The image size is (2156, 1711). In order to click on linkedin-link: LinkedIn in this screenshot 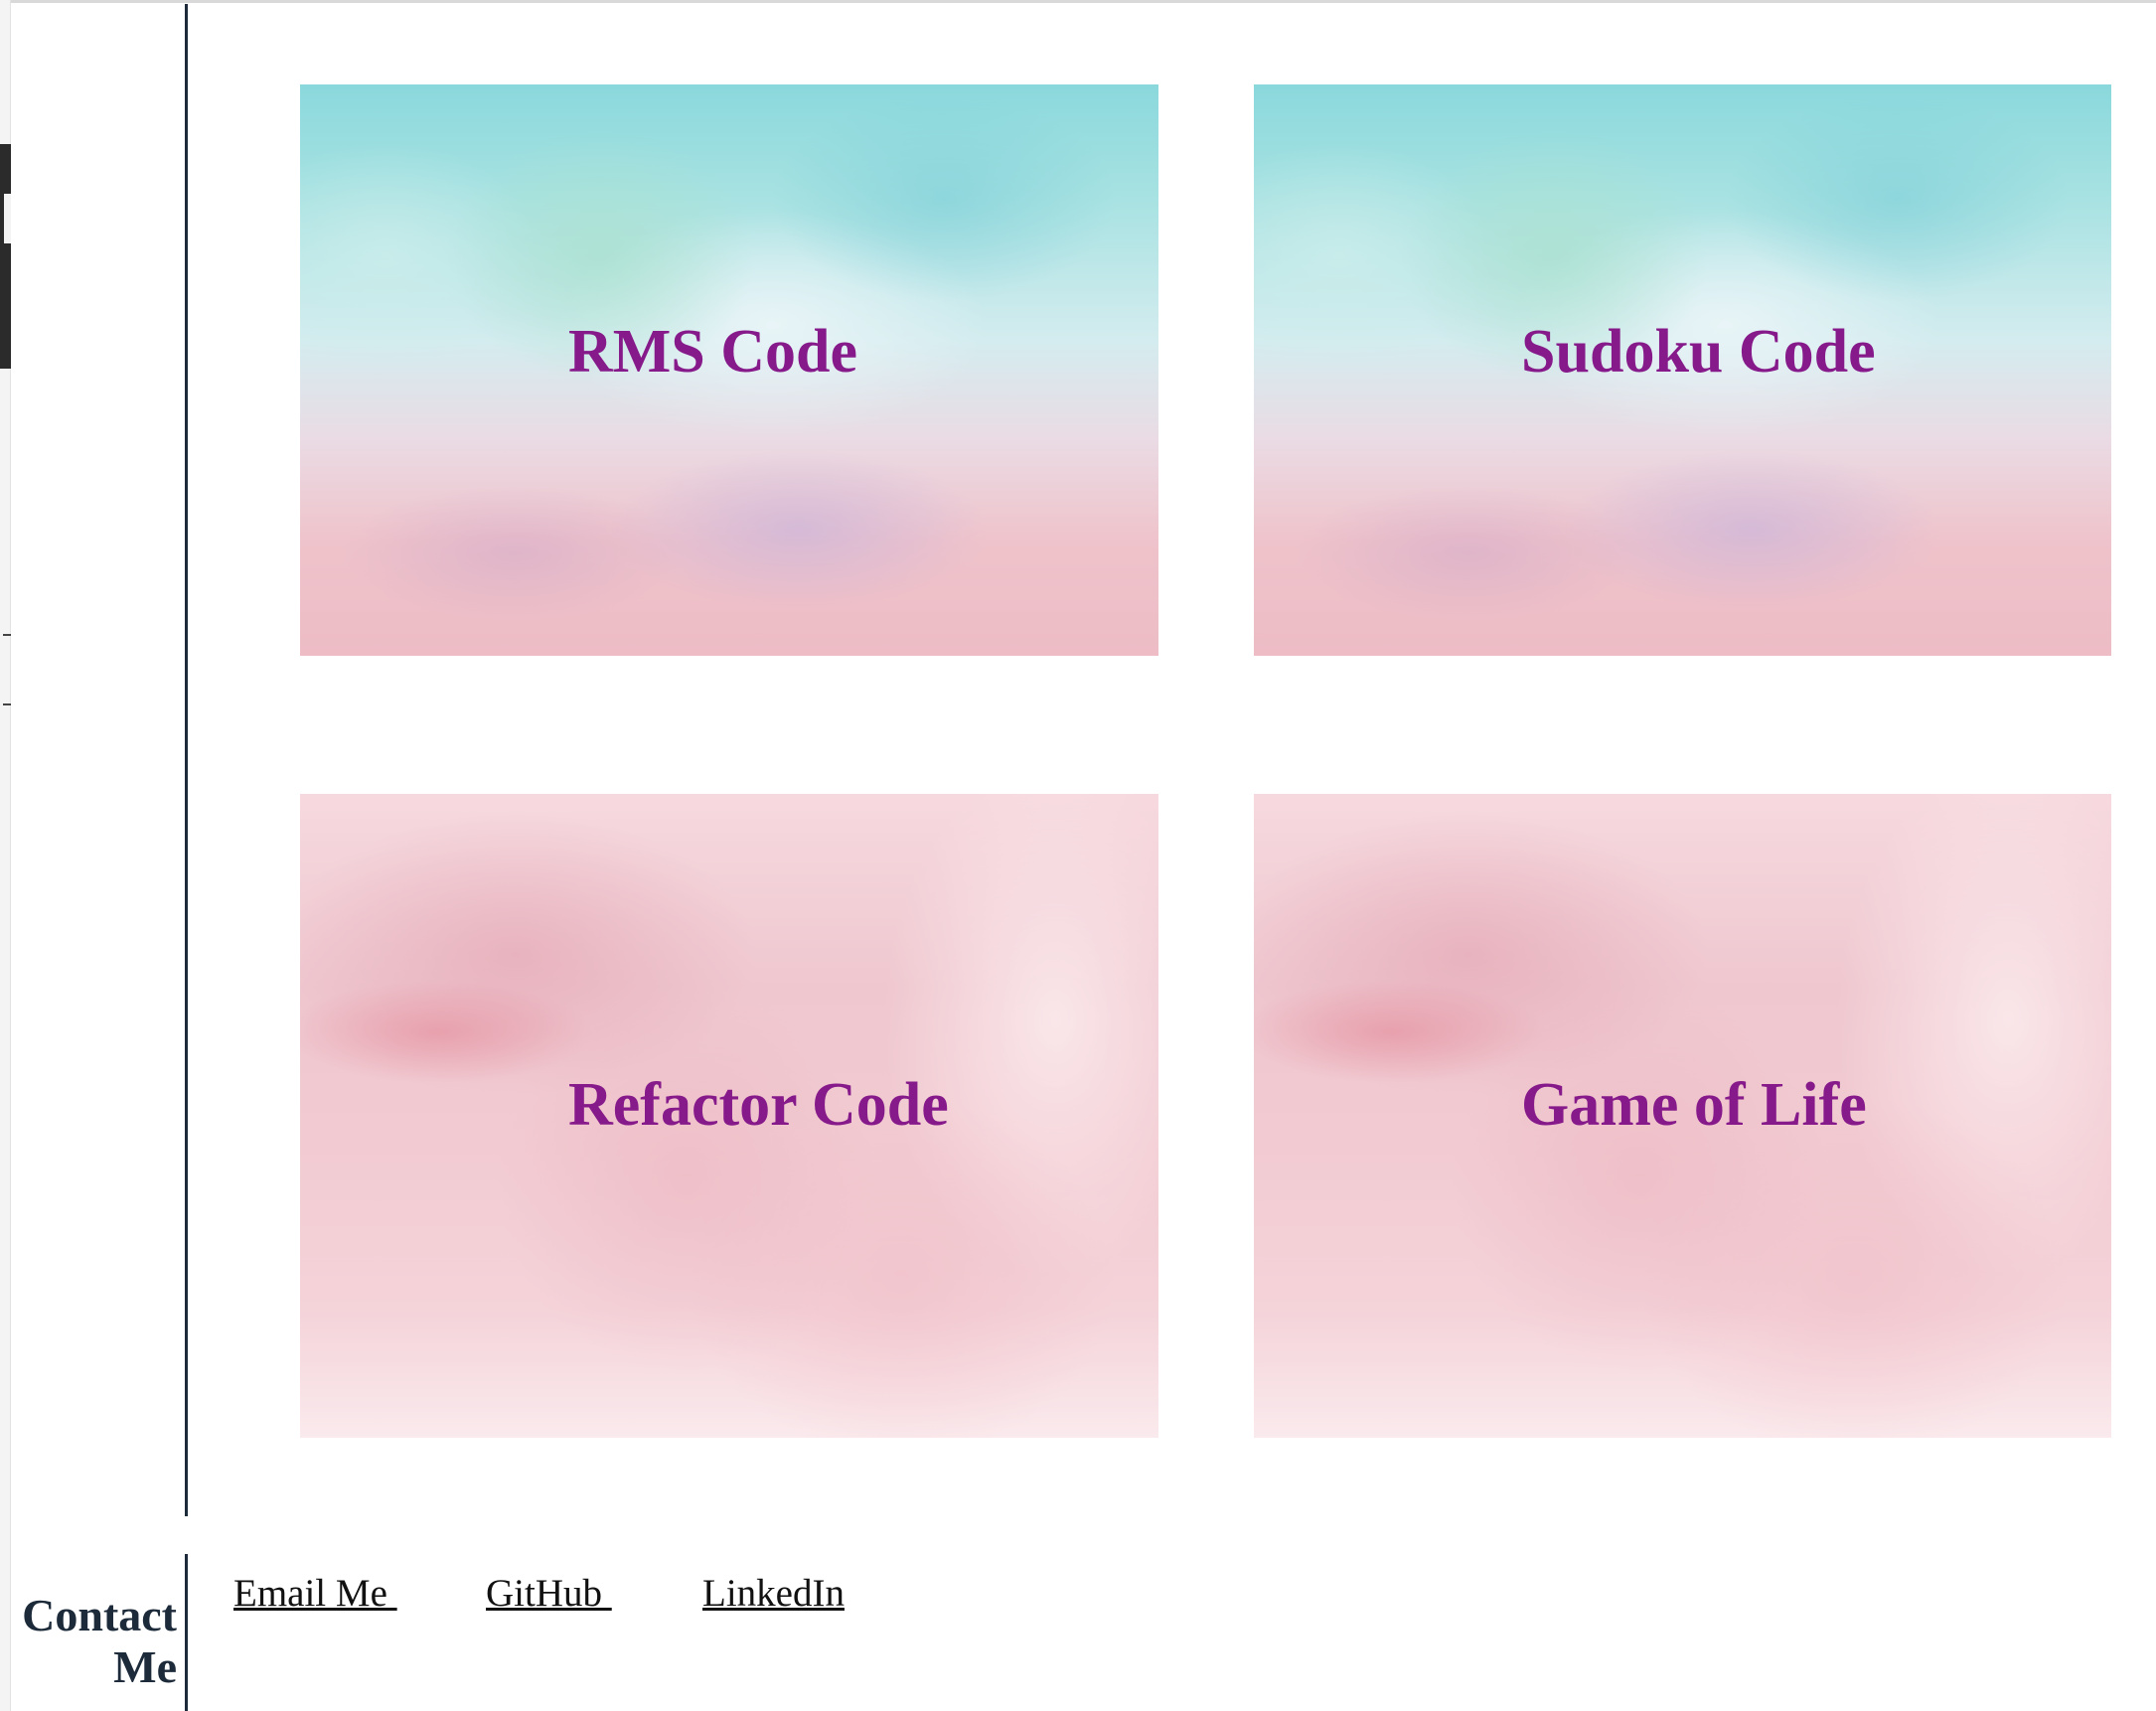, I will do `click(774, 1594)`.